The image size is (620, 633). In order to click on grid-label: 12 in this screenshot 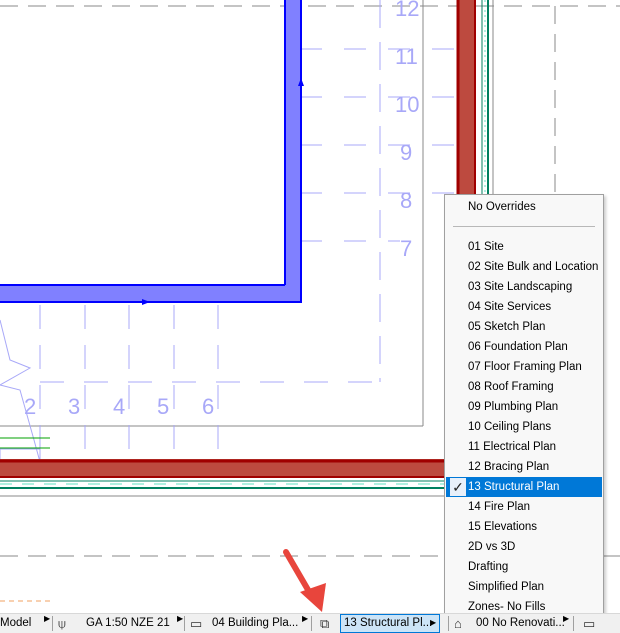, I will do `click(407, 10)`.